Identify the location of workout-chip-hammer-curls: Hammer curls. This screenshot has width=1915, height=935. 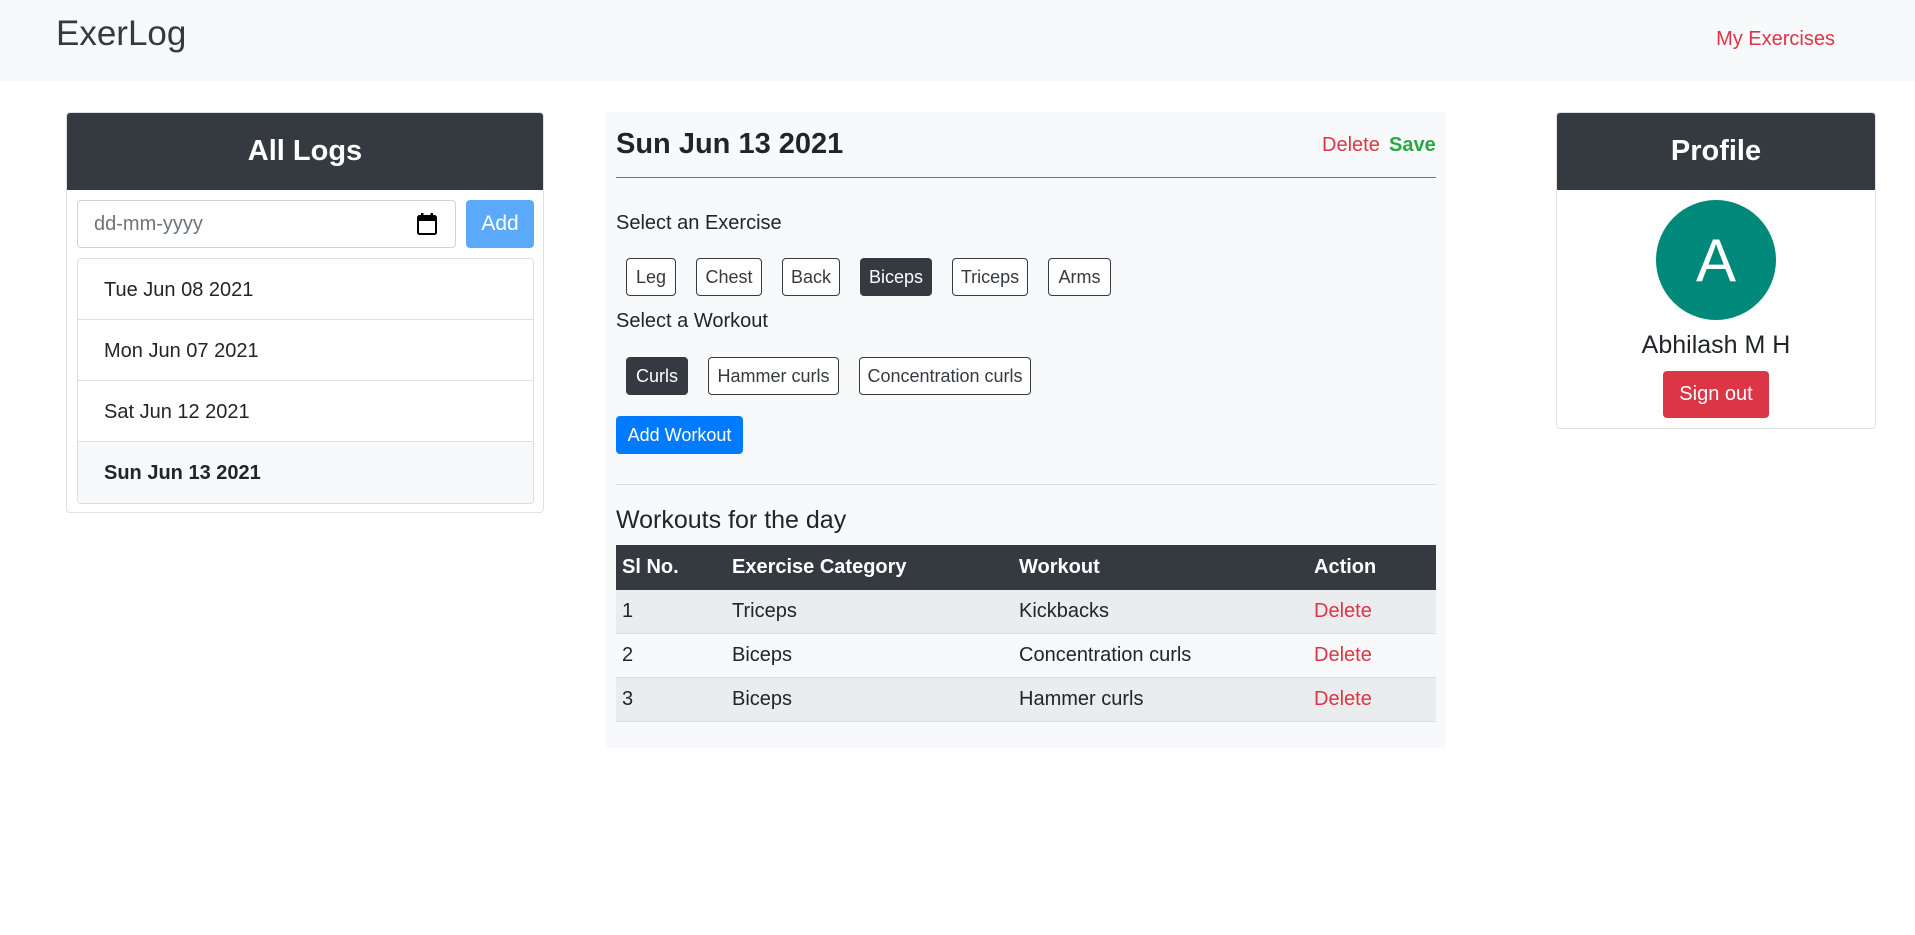
(773, 376).